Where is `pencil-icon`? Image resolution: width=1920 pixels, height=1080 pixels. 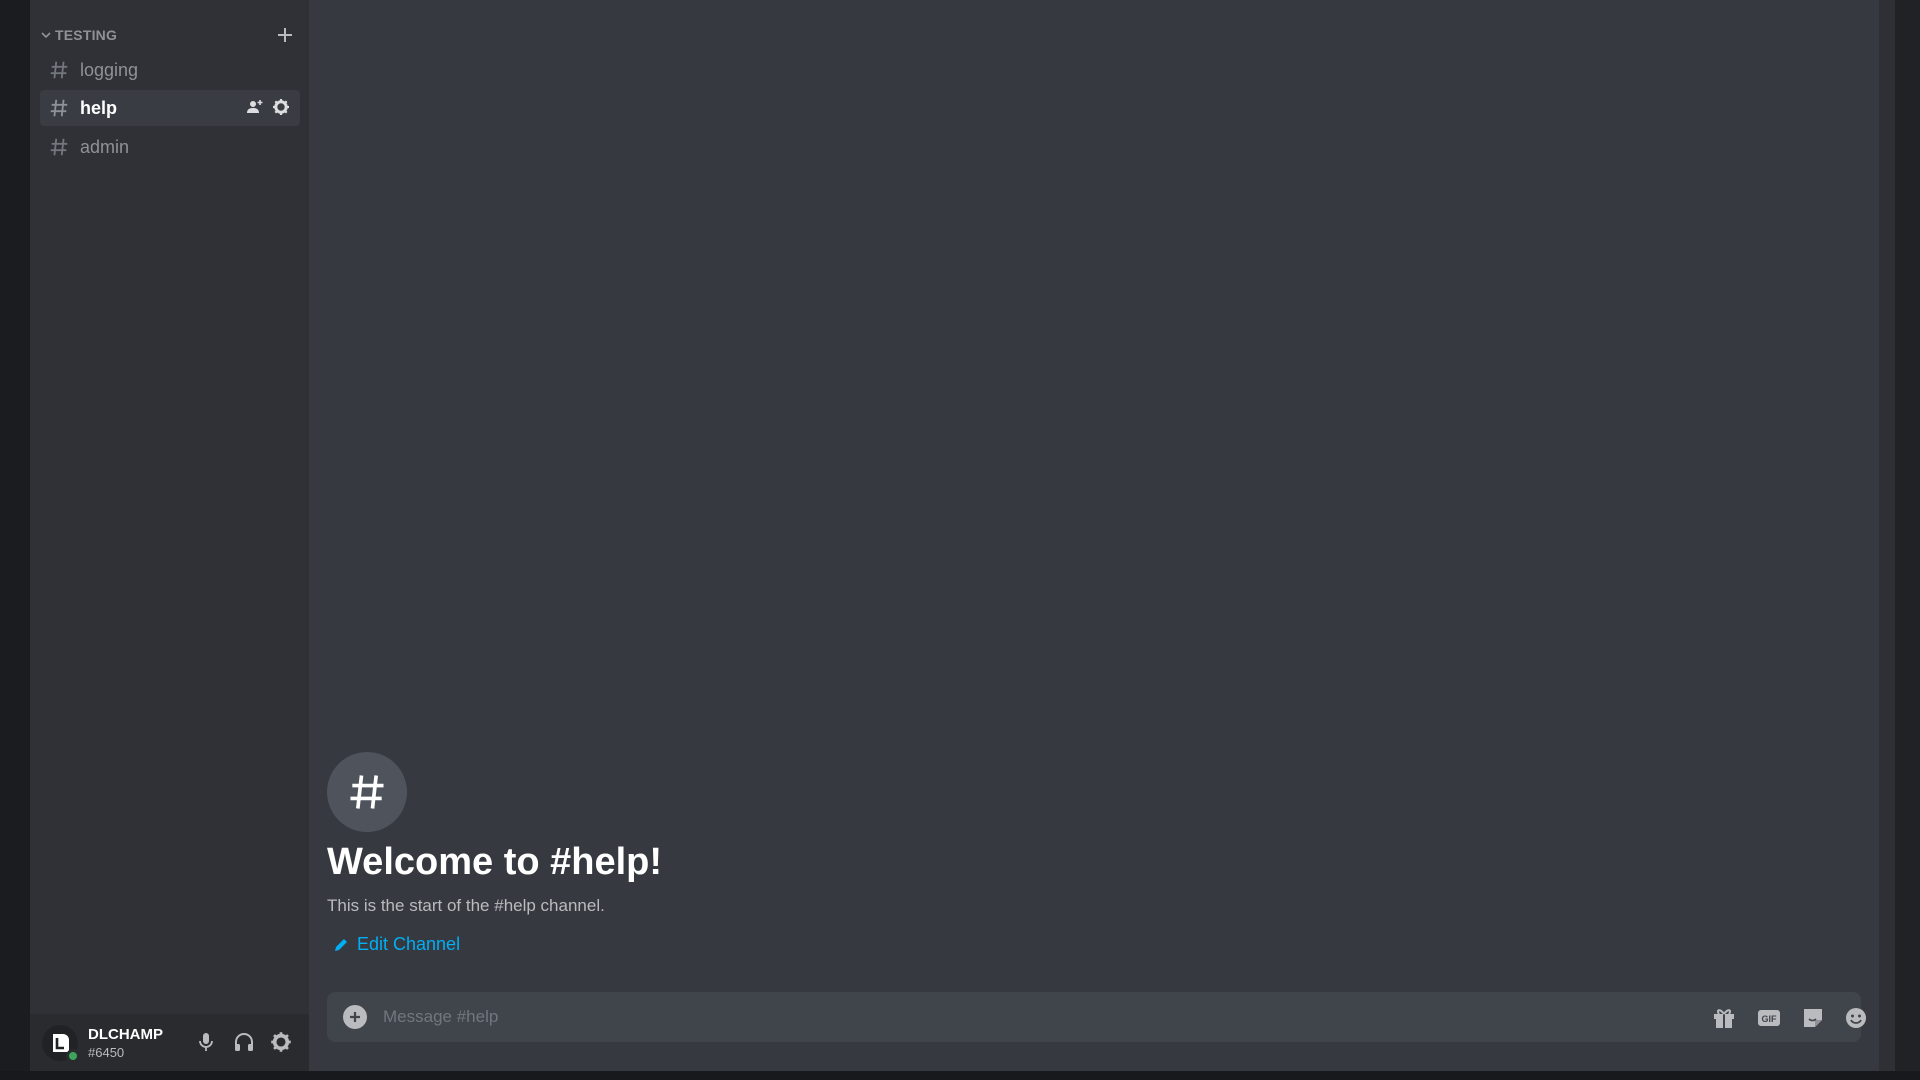 pencil-icon is located at coordinates (341, 944).